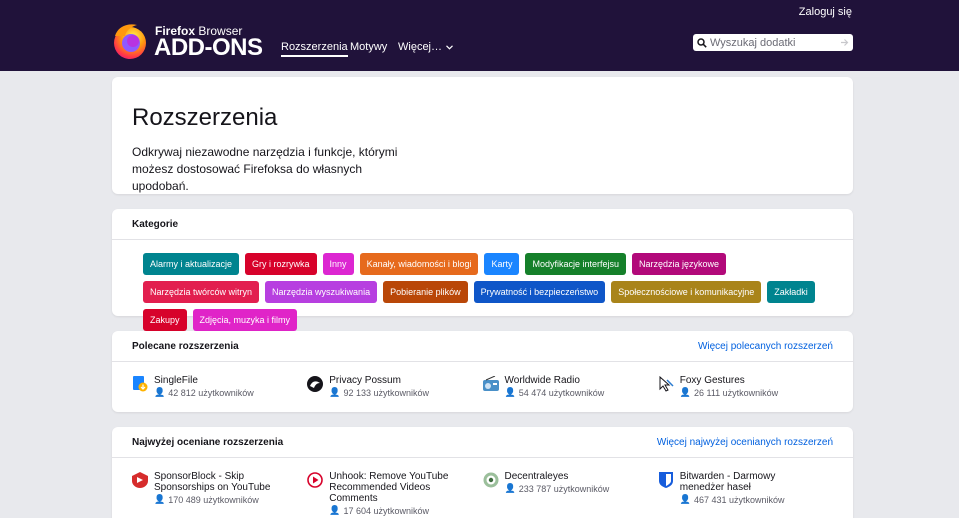 This screenshot has width=959, height=518. I want to click on firefox-logo-icon, so click(130, 41).